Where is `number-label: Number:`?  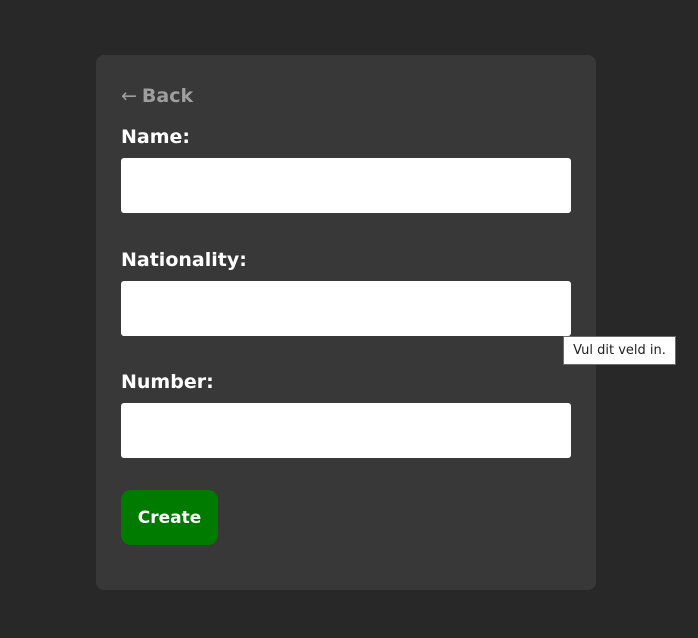 number-label: Number: is located at coordinates (167, 382).